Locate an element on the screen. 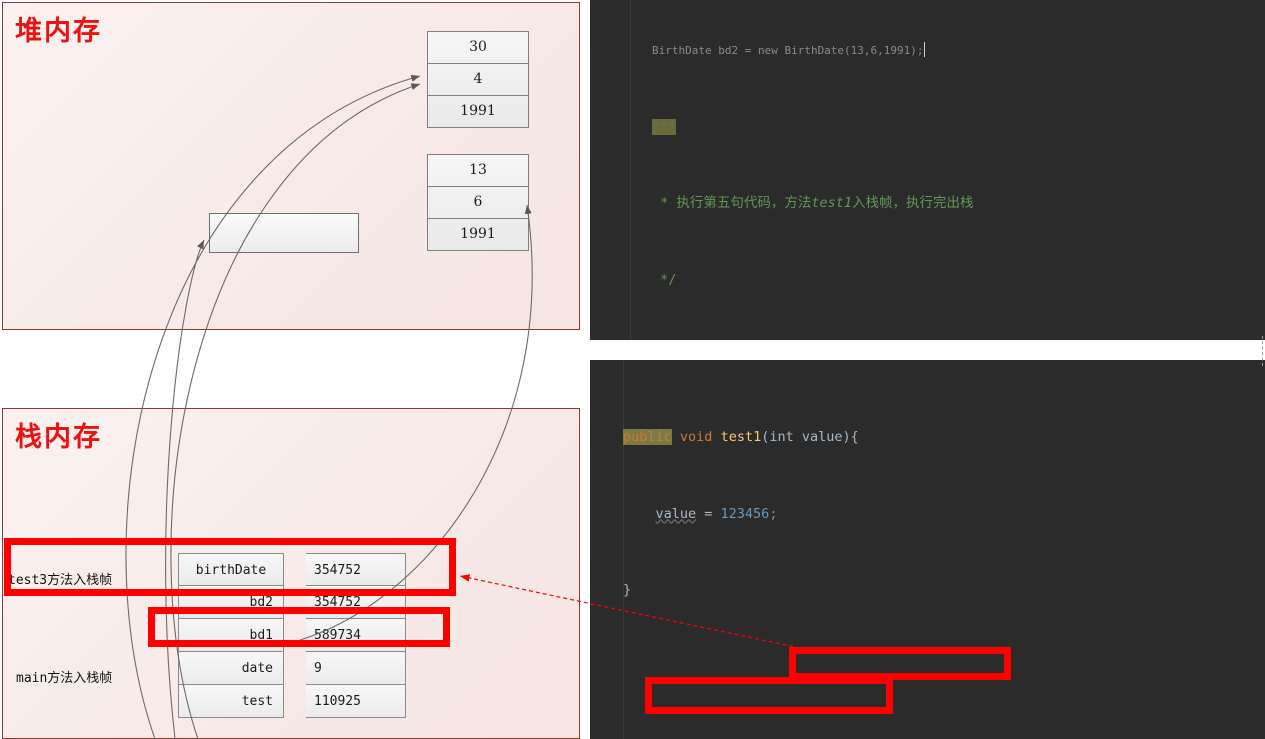 Image resolution: width=1265 pixels, height=739 pixels. code-number: 123456 is located at coordinates (745, 513).